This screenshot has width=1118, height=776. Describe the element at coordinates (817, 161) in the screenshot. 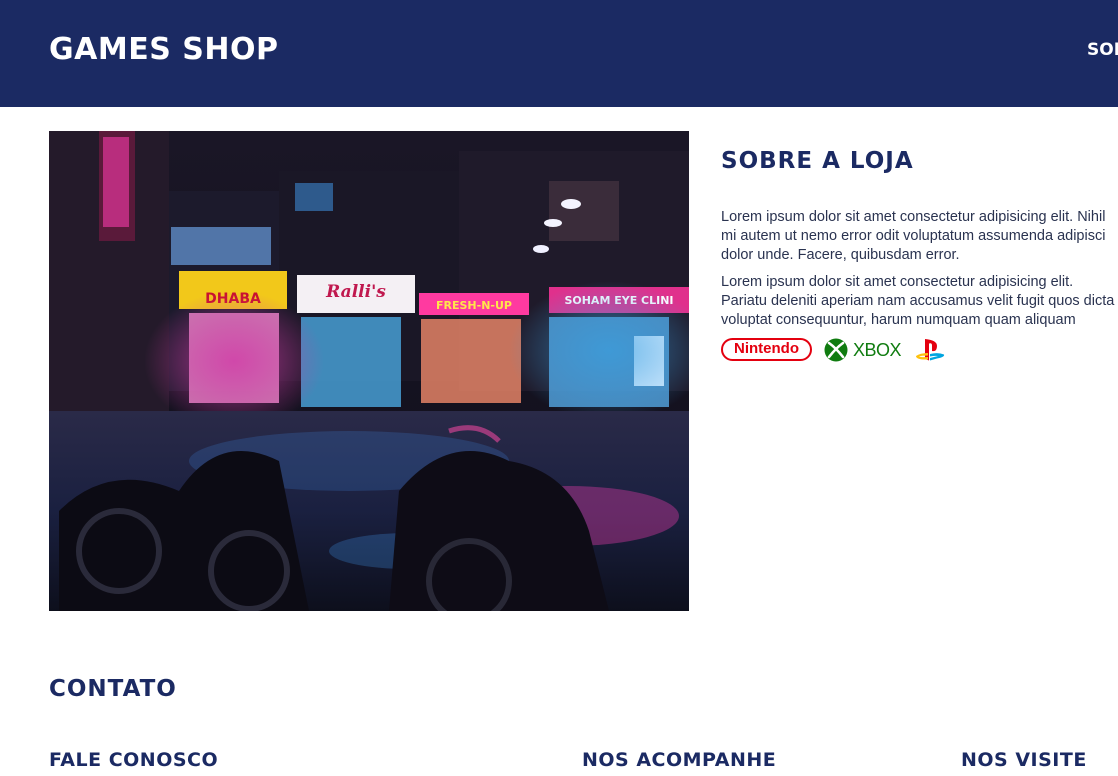

I see `about-title: SOBRE A LOJA` at that location.